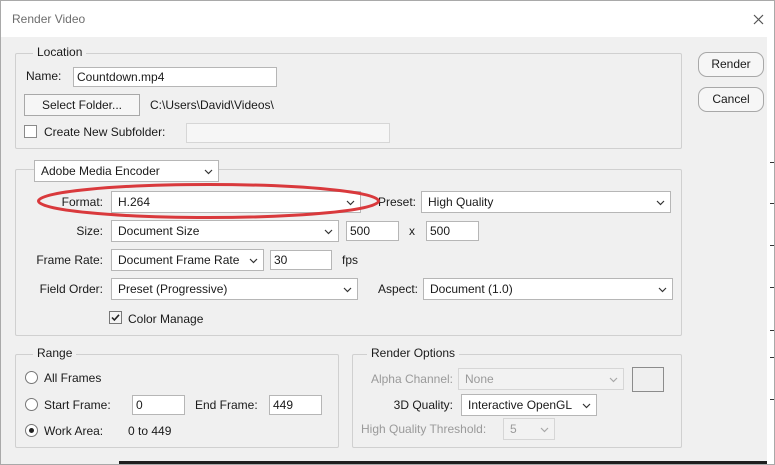  What do you see at coordinates (424, 429) in the screenshot?
I see `threshold-label: High Quality Threshold:` at bounding box center [424, 429].